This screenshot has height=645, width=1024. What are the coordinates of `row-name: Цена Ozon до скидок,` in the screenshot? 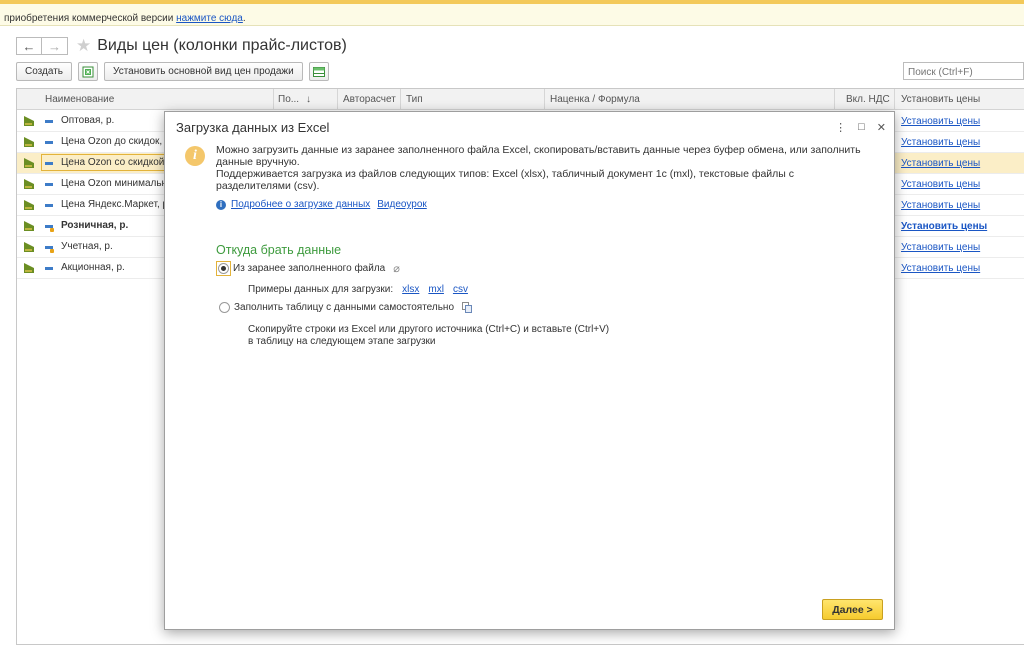 It's located at (112, 141).